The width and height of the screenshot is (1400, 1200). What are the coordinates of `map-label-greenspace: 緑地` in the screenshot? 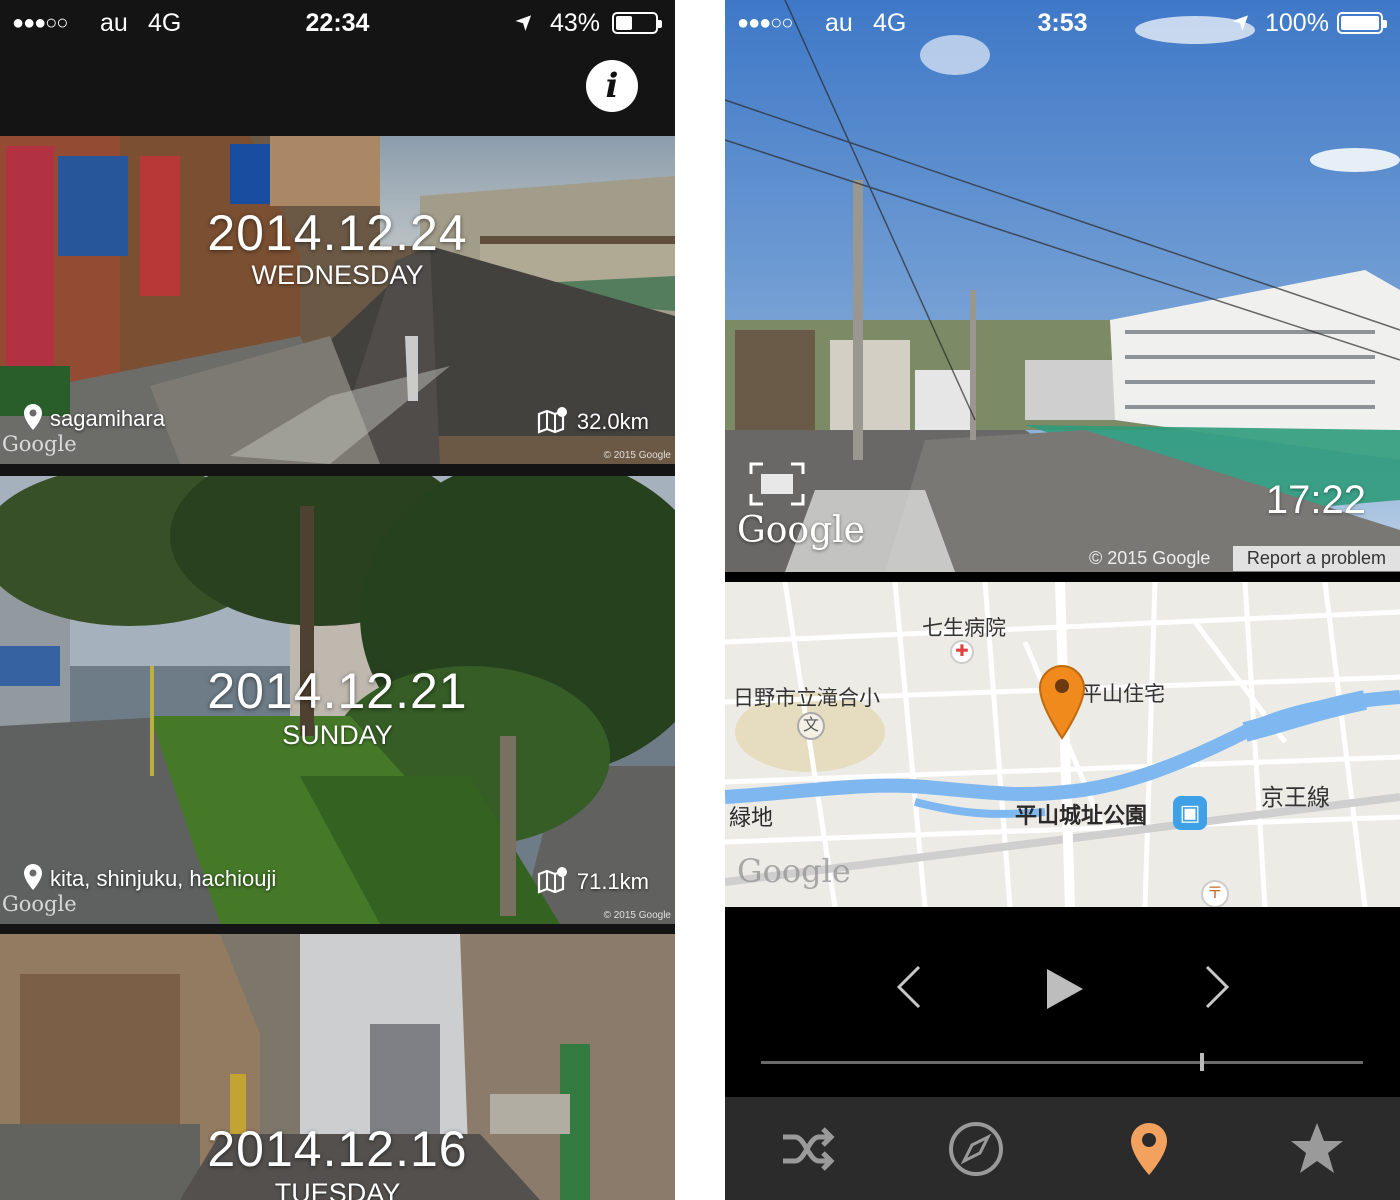 It's located at (751, 818).